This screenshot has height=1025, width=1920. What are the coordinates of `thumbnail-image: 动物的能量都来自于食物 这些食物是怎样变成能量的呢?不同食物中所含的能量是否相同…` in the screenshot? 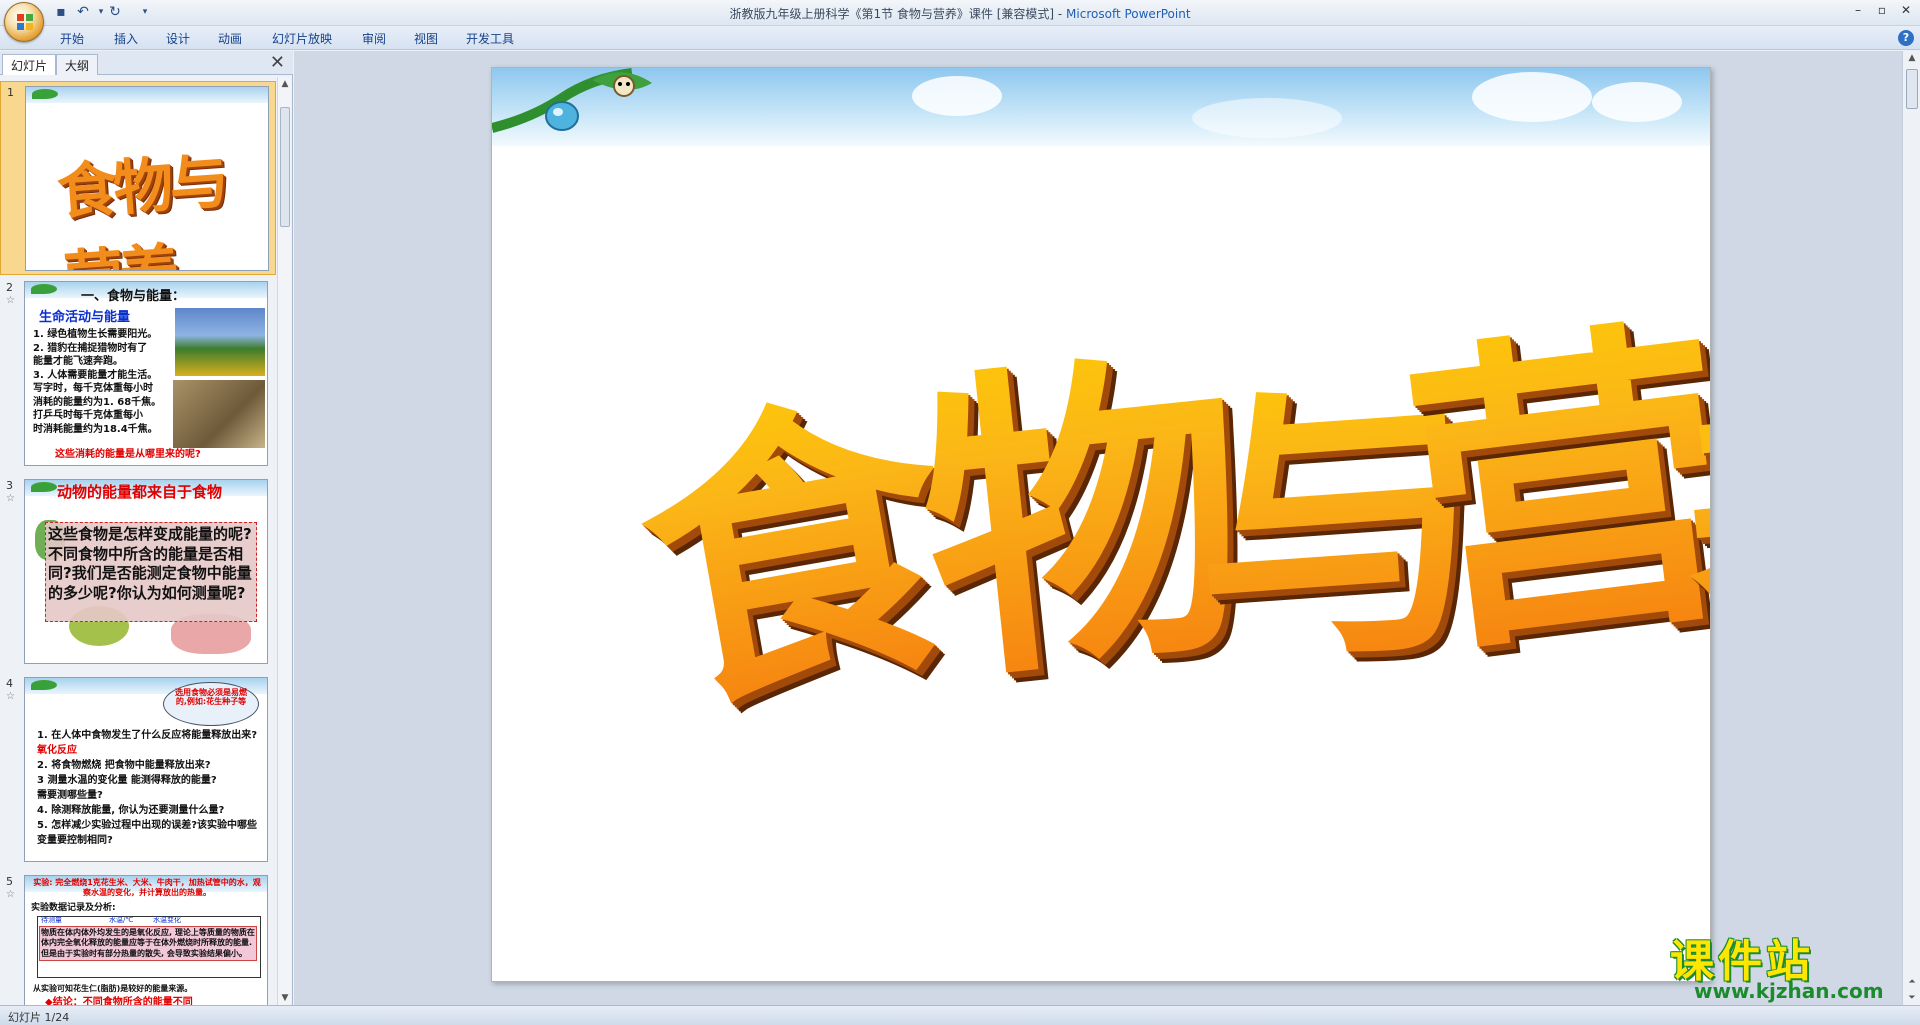 It's located at (146, 571).